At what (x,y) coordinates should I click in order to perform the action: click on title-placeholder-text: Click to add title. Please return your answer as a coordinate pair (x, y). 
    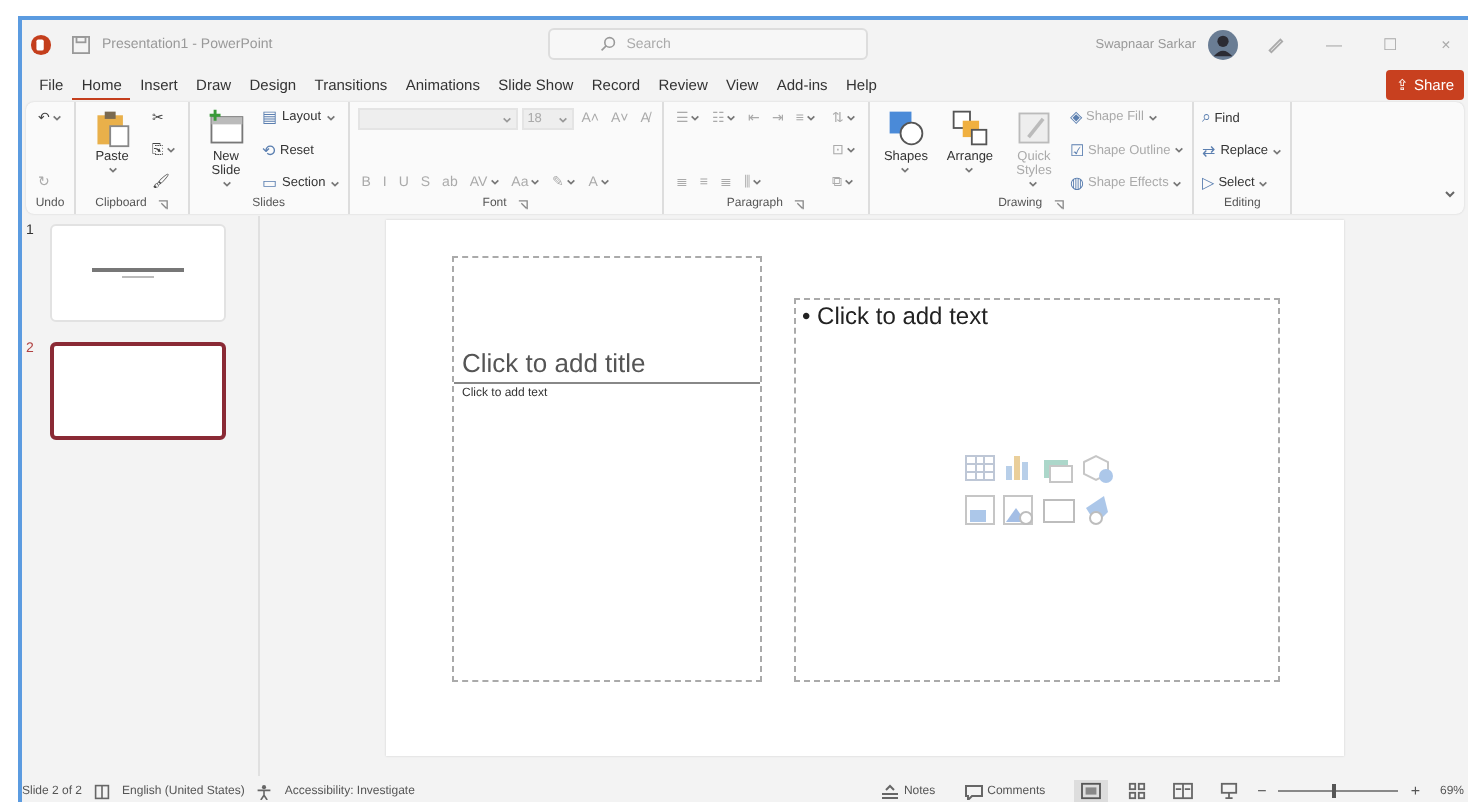
    Looking at the image, I should click on (554, 363).